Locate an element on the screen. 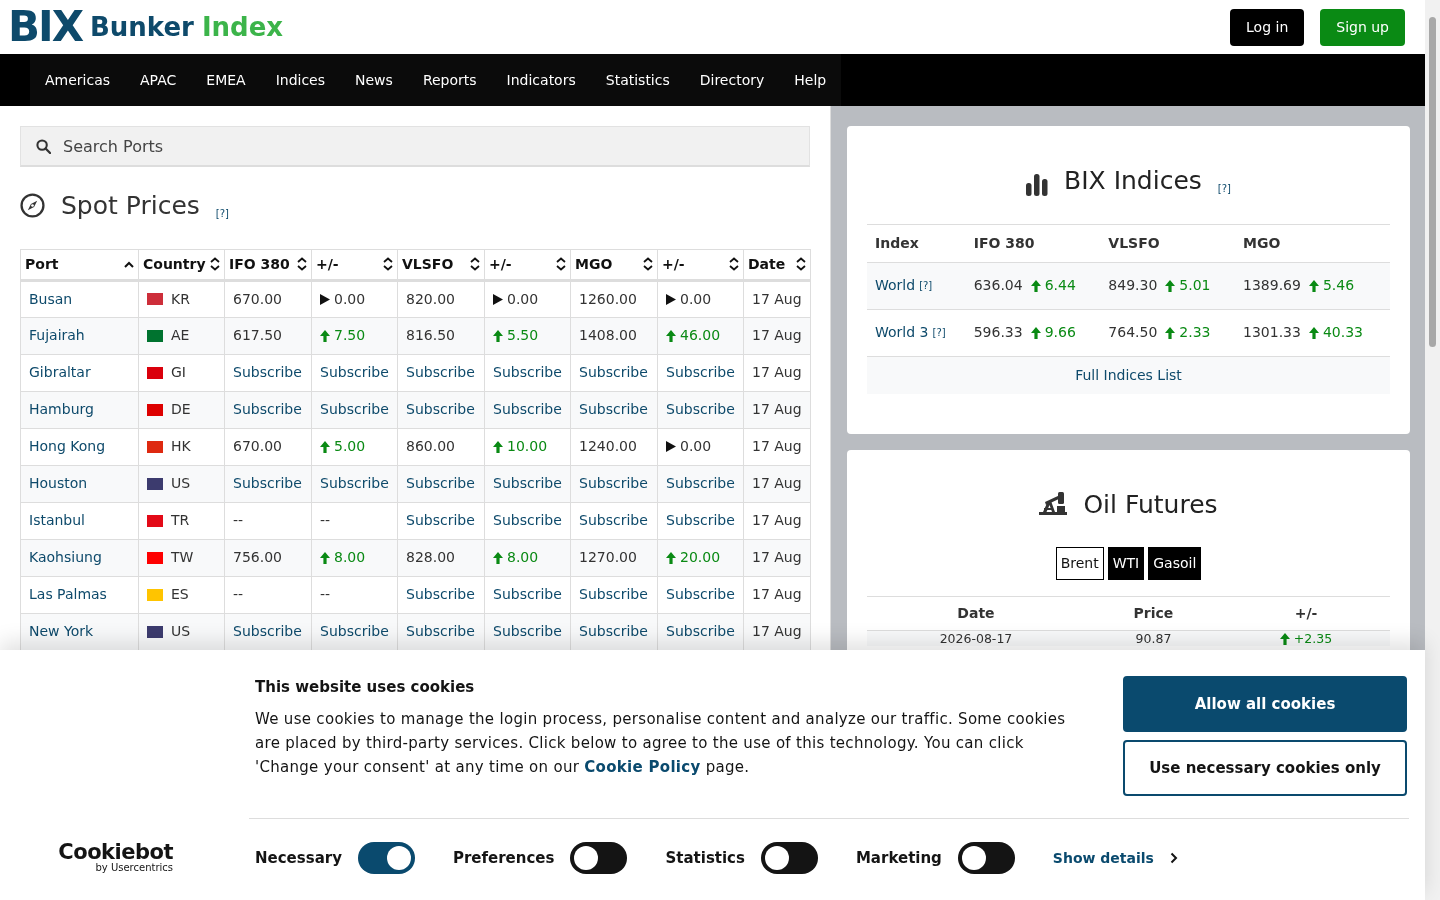 The height and width of the screenshot is (900, 1440). price-change: 46.00 is located at coordinates (700, 335).